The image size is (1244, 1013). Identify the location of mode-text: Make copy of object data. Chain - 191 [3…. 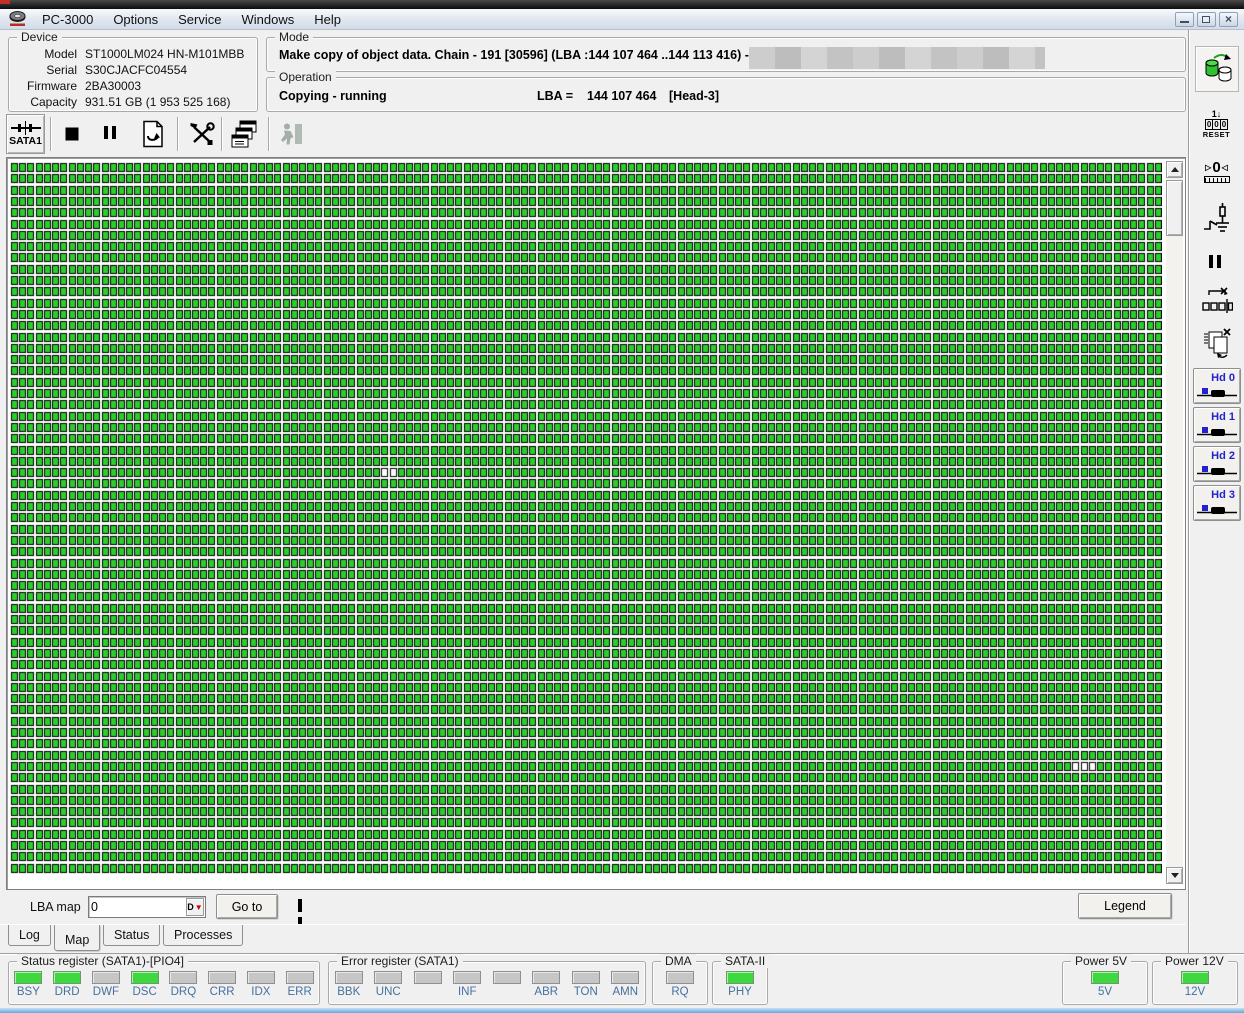
(514, 55).